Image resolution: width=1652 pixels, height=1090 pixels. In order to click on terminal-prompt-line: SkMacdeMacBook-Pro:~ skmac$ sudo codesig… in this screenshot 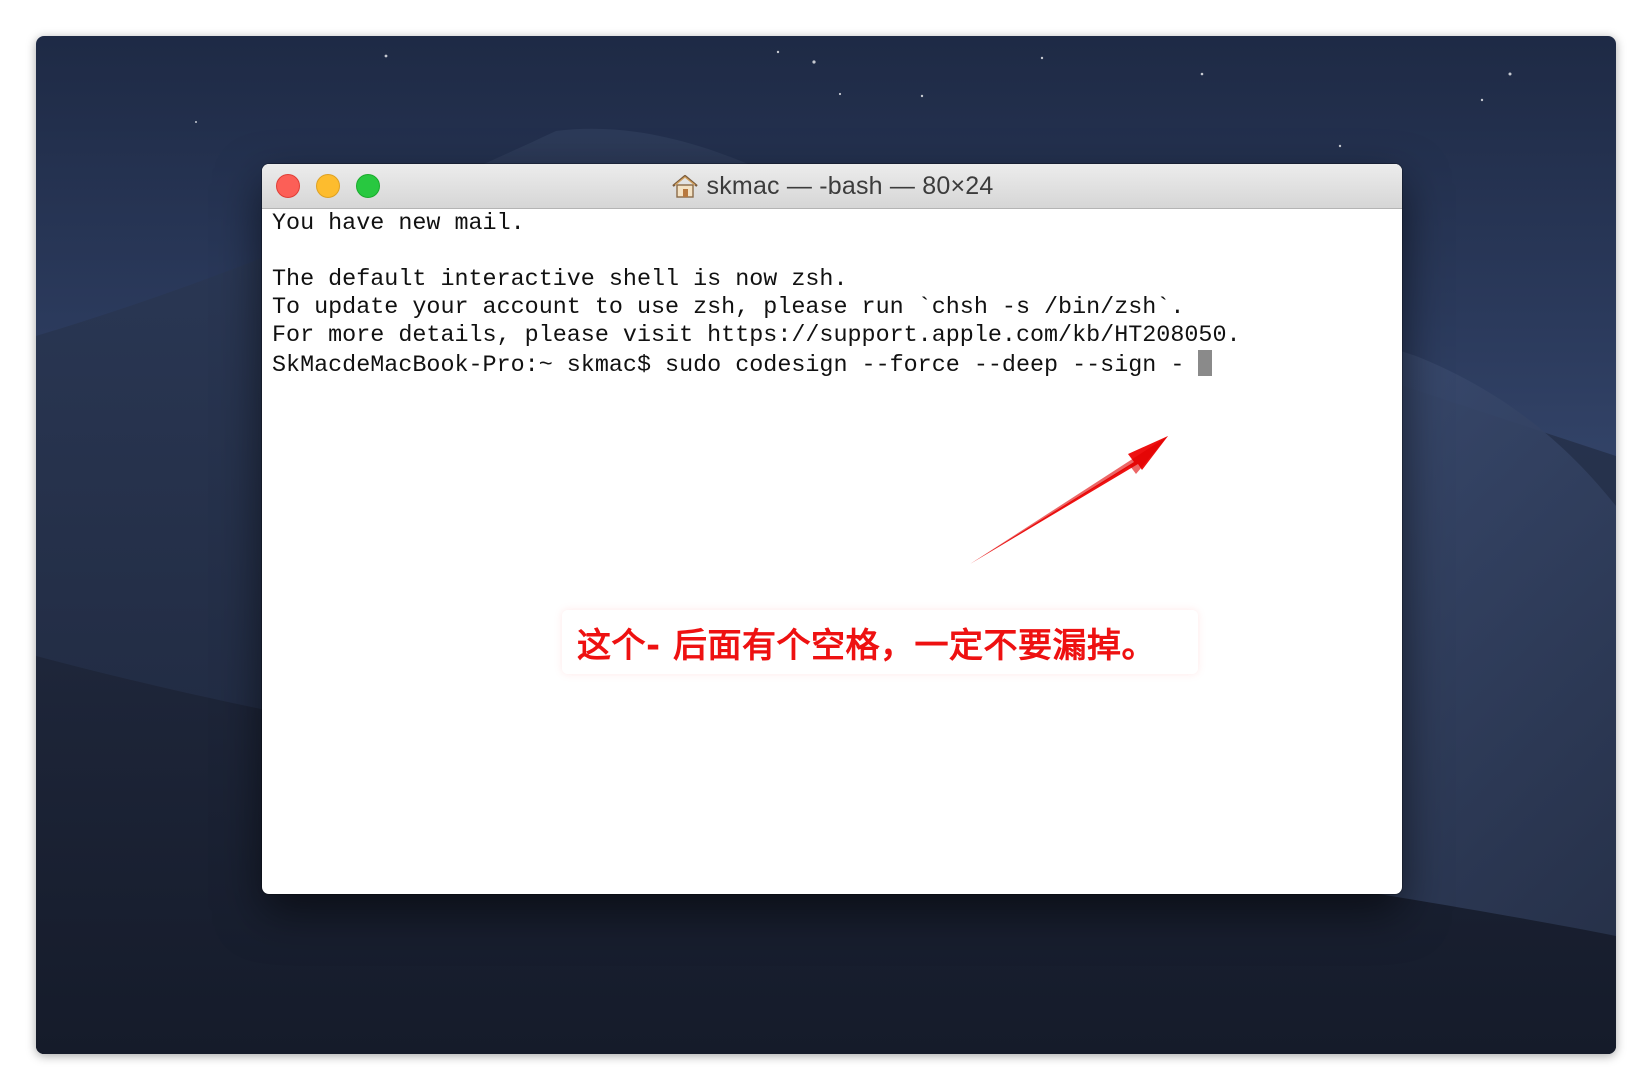, I will do `click(832, 364)`.